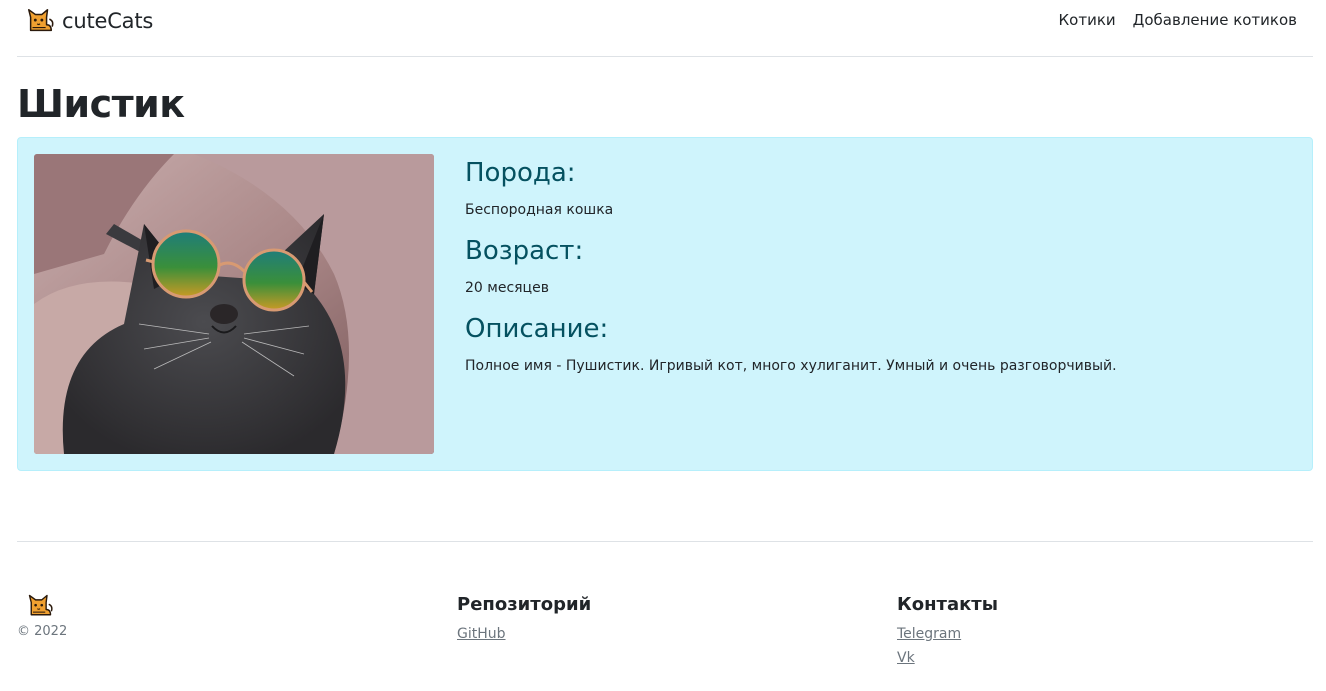 The image size is (1326, 691). I want to click on footer-contacts-column: Контакты Telegram Vk, so click(947, 633).